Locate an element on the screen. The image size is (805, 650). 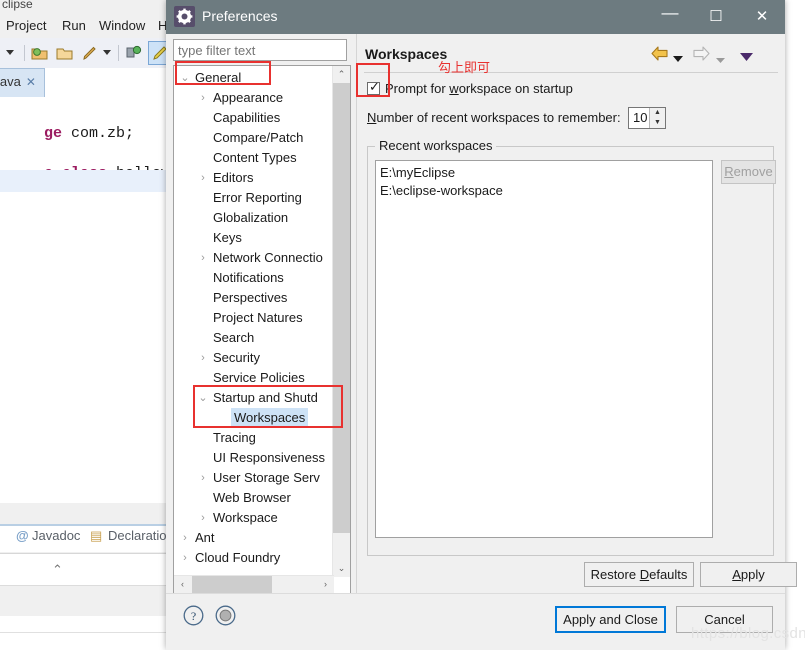
code-text-package: com.zb; is located at coordinates (98, 133).